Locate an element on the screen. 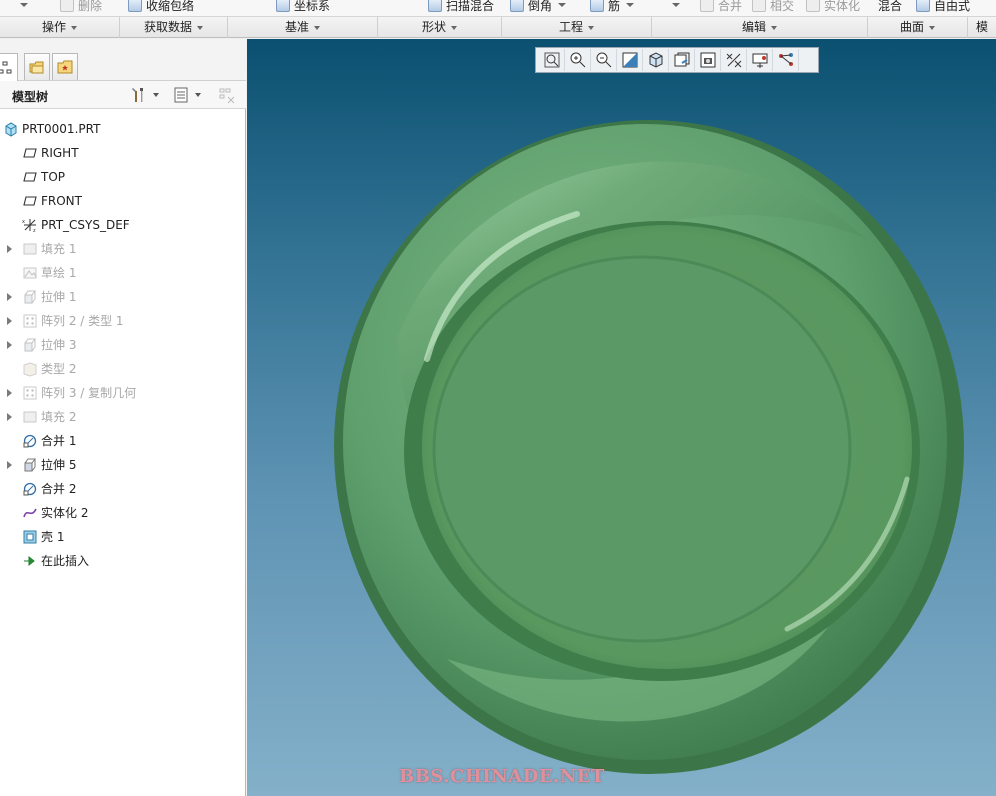 The height and width of the screenshot is (796, 996). datum-display-button is located at coordinates (734, 60).